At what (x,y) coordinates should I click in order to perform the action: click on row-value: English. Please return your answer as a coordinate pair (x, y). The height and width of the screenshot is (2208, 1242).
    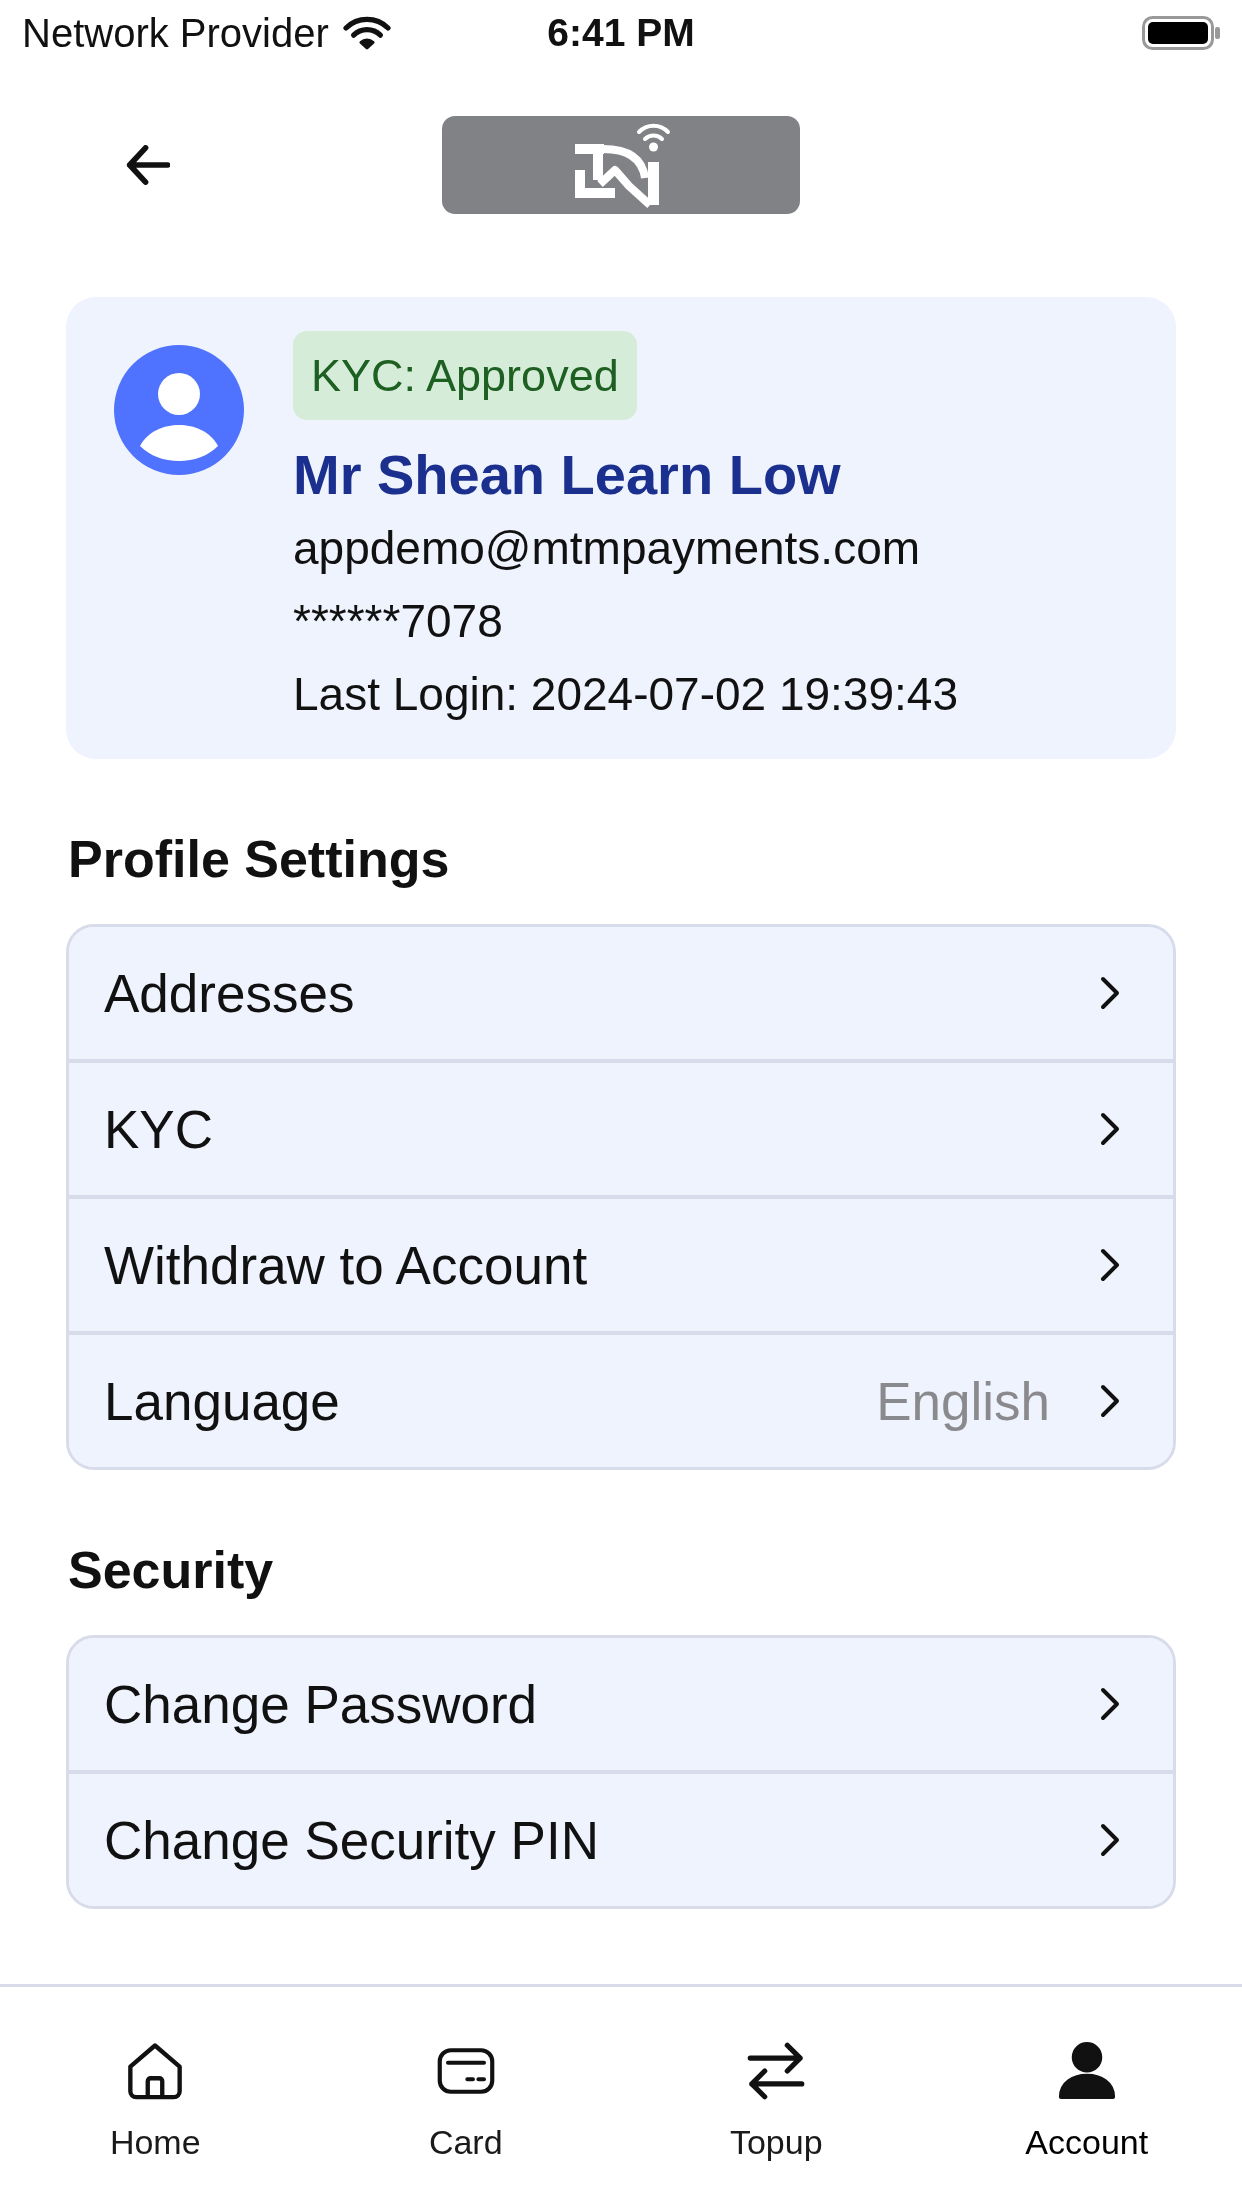
    Looking at the image, I should click on (963, 1401).